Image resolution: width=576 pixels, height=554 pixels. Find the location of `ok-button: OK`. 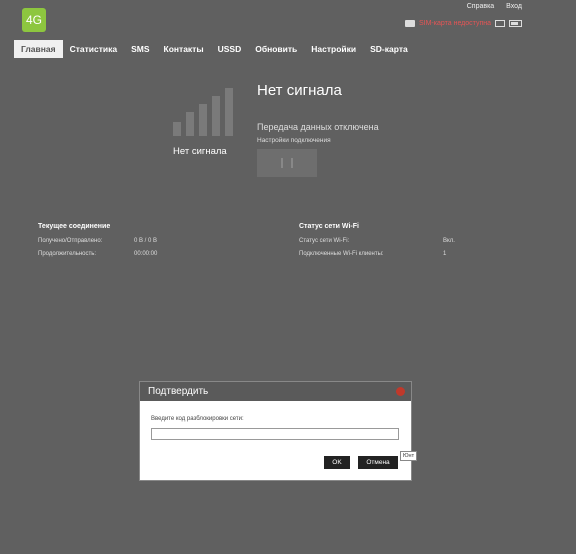

ok-button: OK is located at coordinates (337, 462).